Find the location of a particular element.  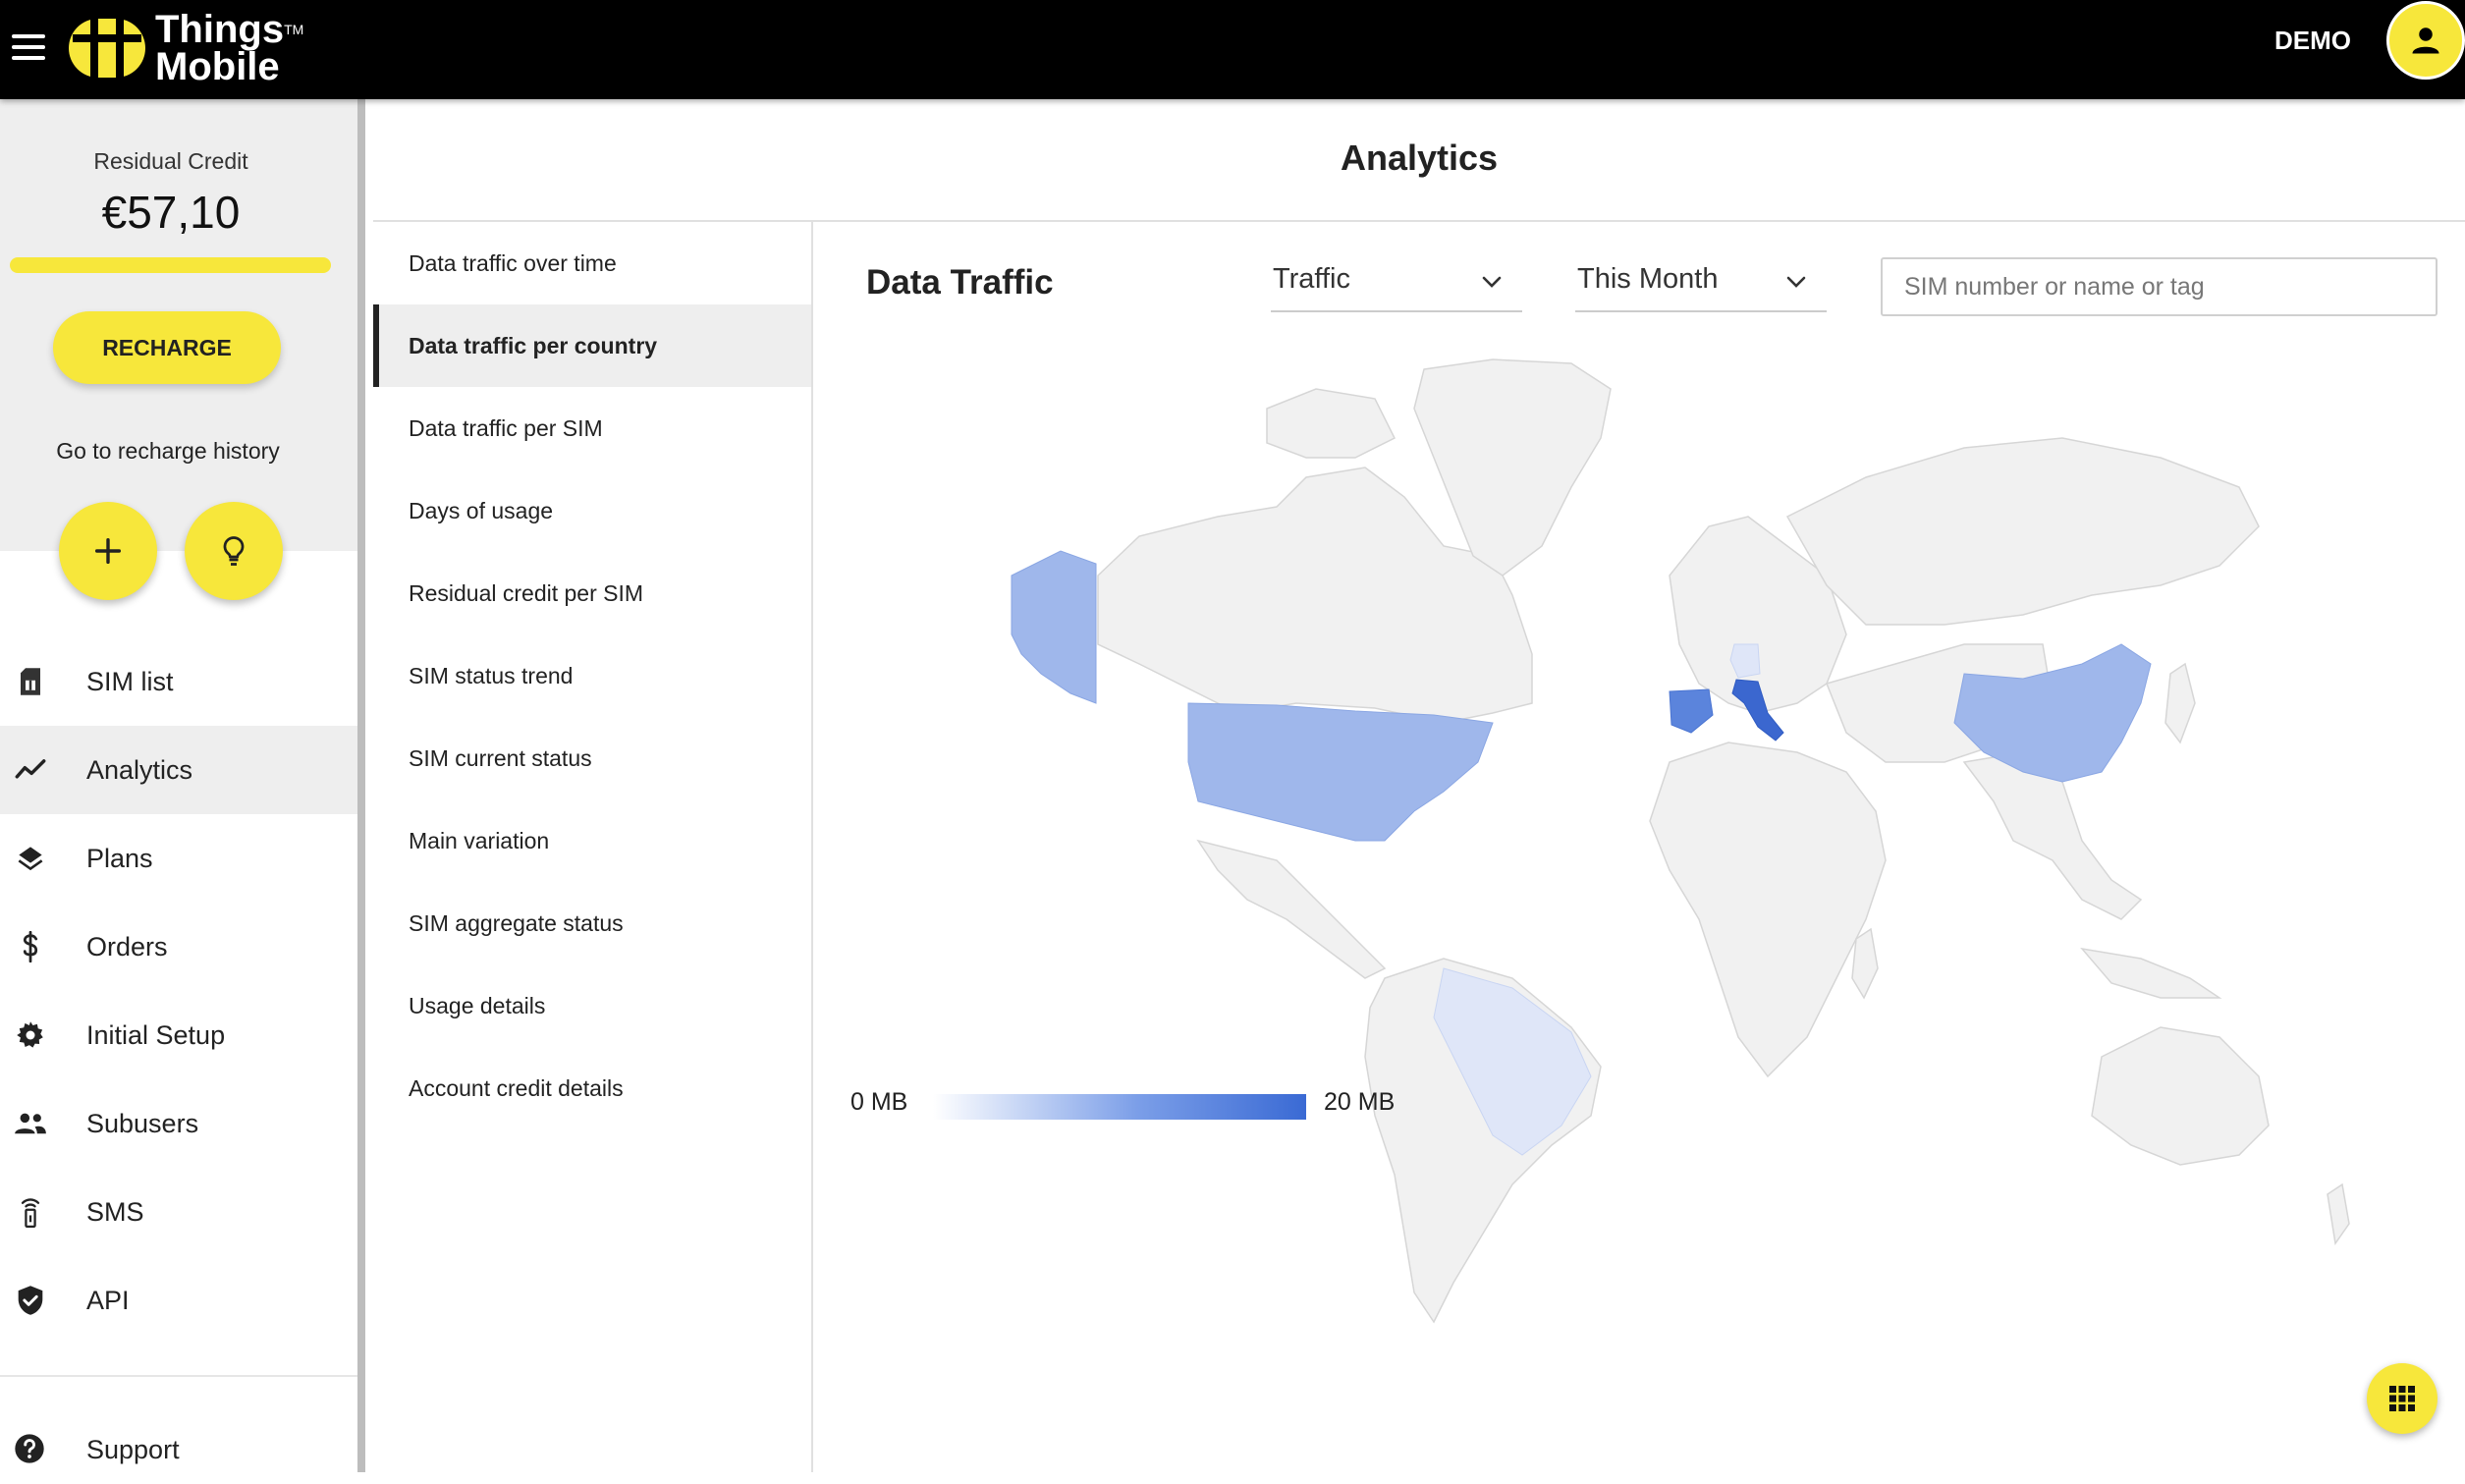

sidebar-item-initial-setup: Initial Setup is located at coordinates (178, 1035).